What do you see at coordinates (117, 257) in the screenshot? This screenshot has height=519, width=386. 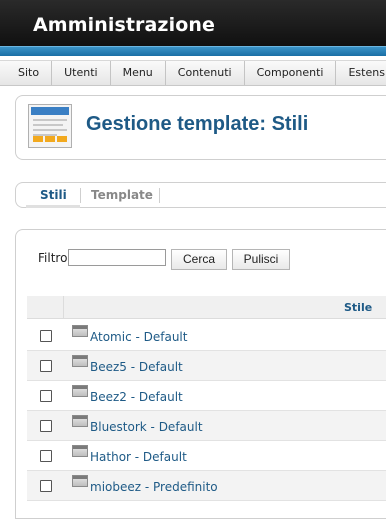 I see `filter-search-input` at bounding box center [117, 257].